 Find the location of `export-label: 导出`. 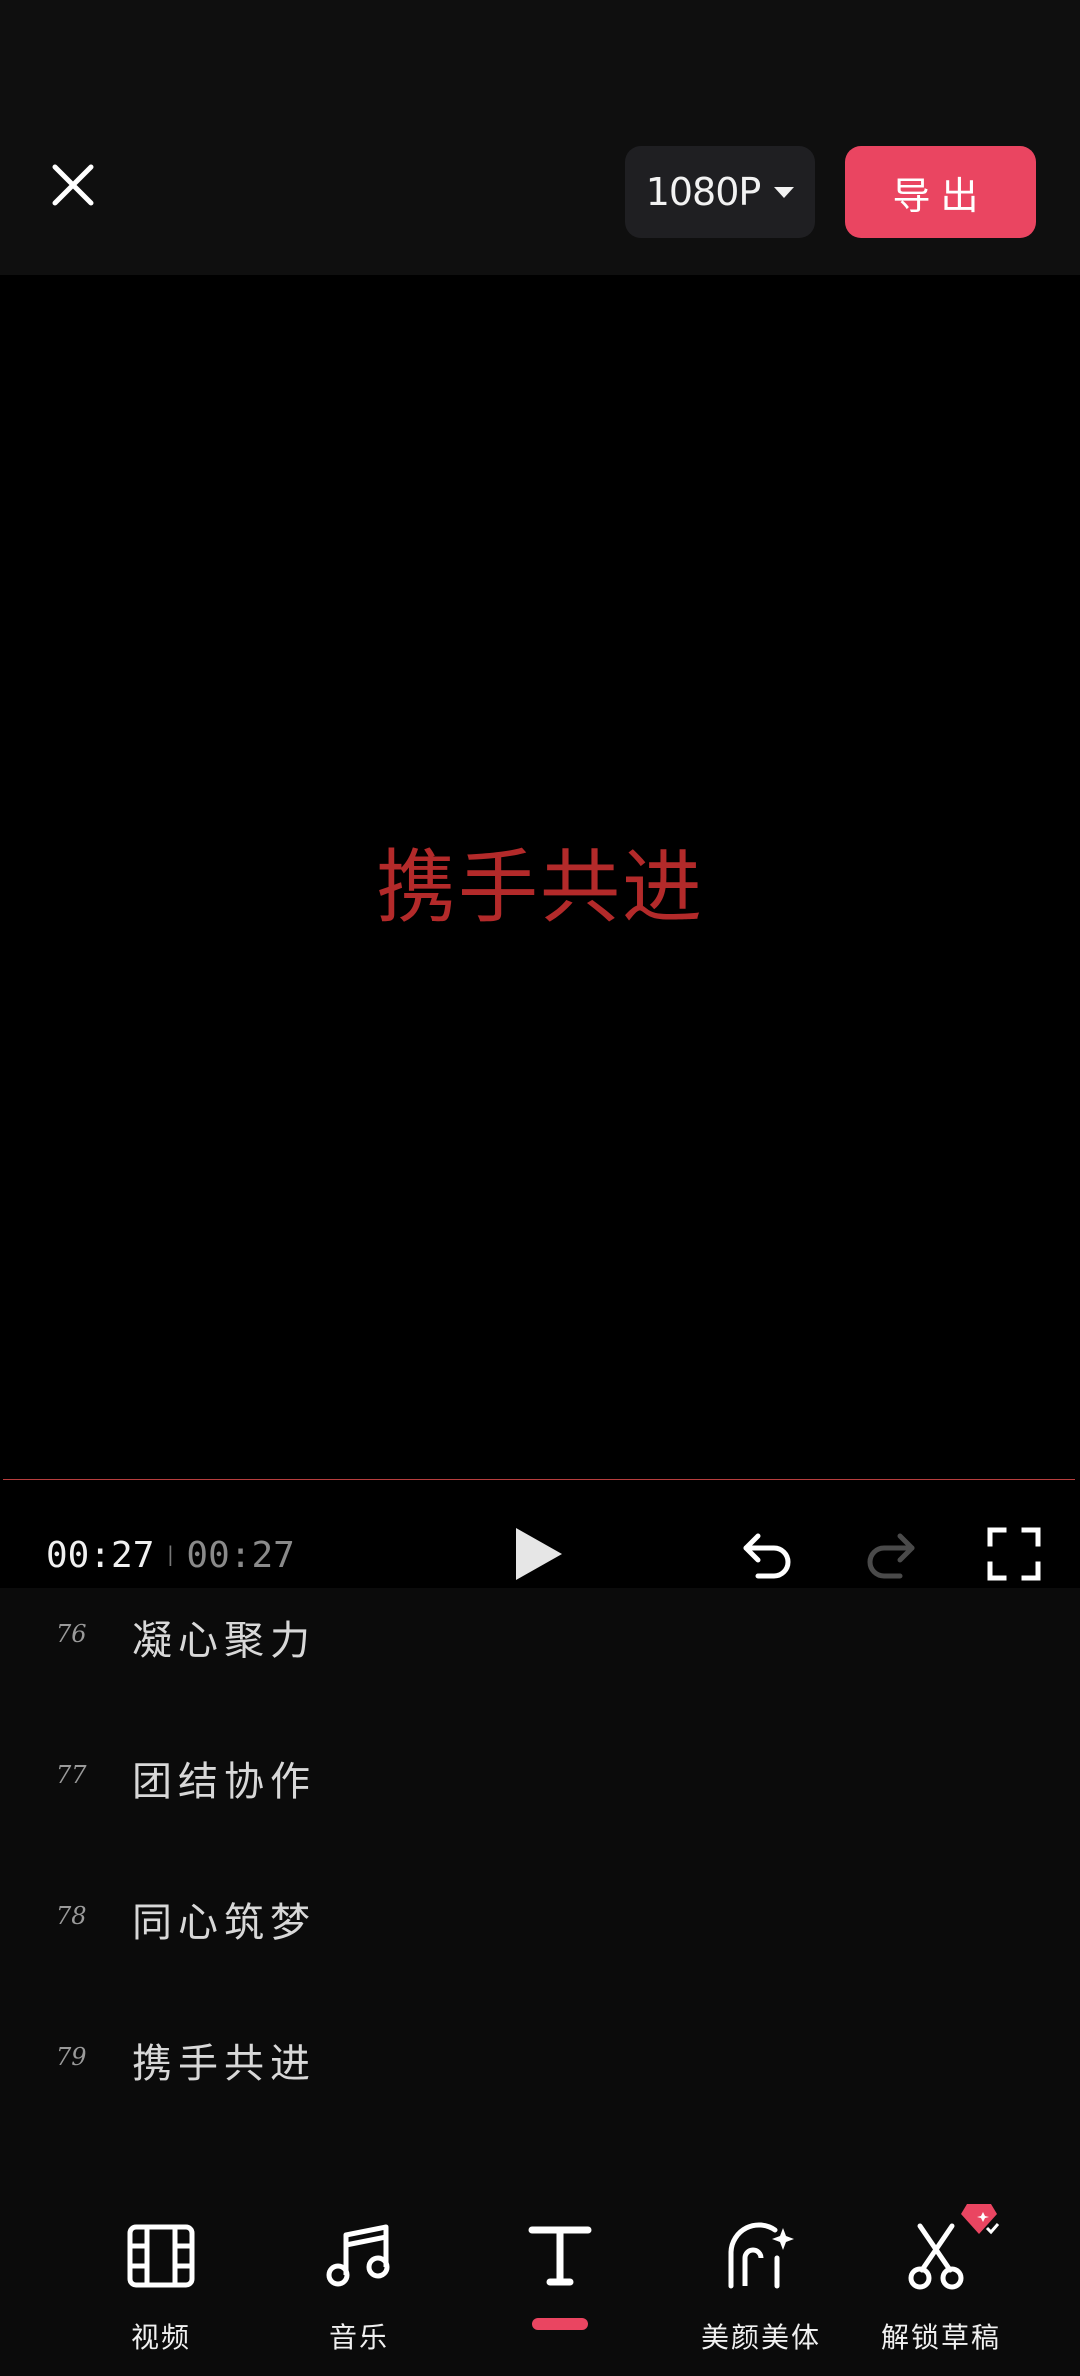

export-label: 导出 is located at coordinates (940, 195).